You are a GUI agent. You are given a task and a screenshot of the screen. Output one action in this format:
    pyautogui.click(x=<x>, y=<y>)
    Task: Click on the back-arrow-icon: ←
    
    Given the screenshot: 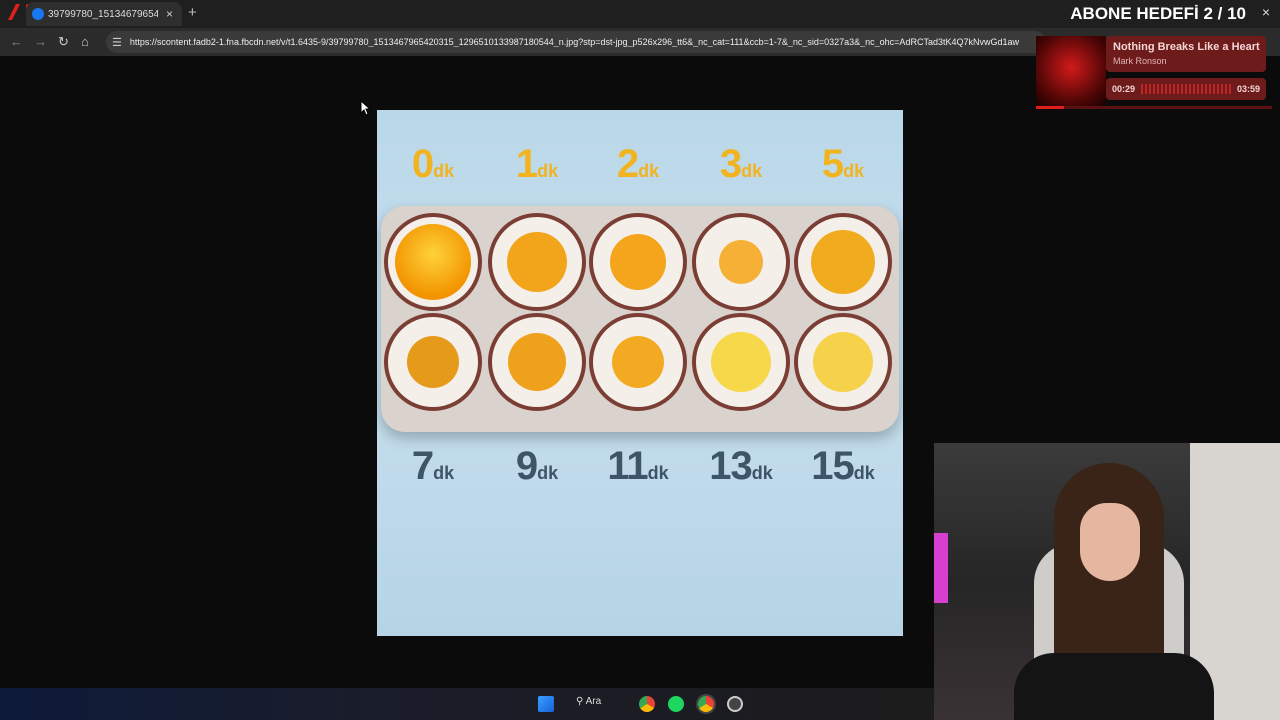 What is the action you would take?
    pyautogui.click(x=16, y=41)
    